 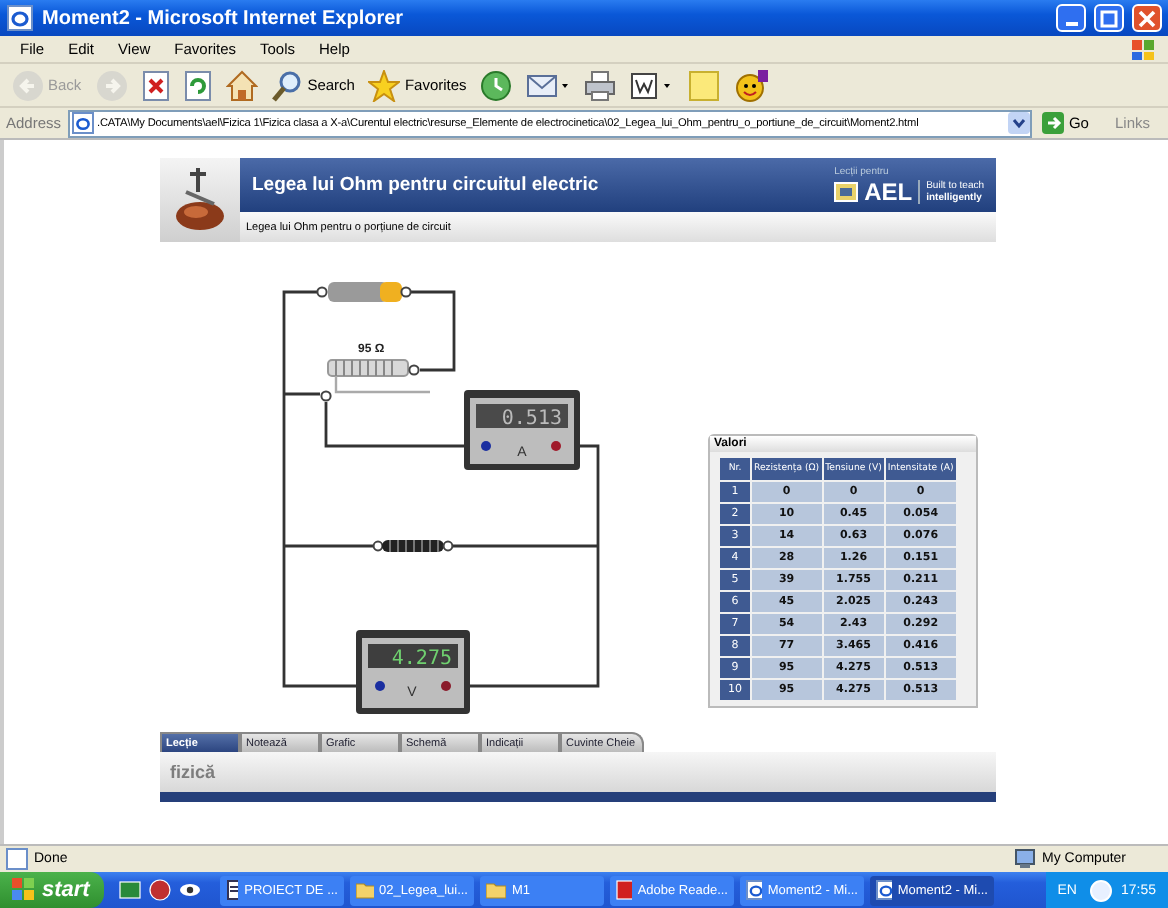 What do you see at coordinates (433, 331) in the screenshot?
I see `wire` at bounding box center [433, 331].